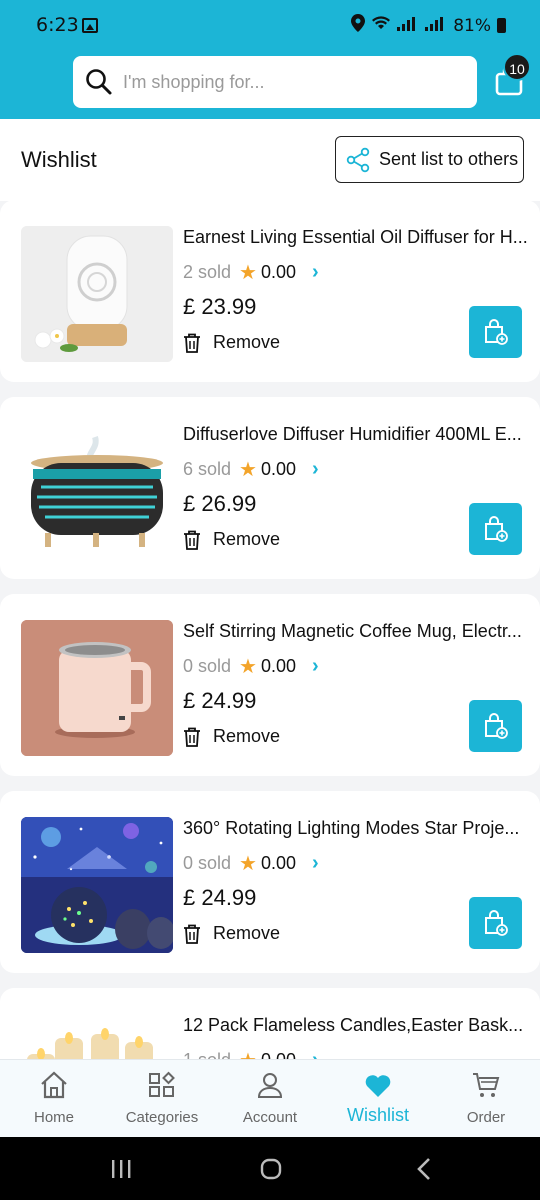  Describe the element at coordinates (207, 469) in the screenshot. I see `sold-count: 6 sold` at that location.